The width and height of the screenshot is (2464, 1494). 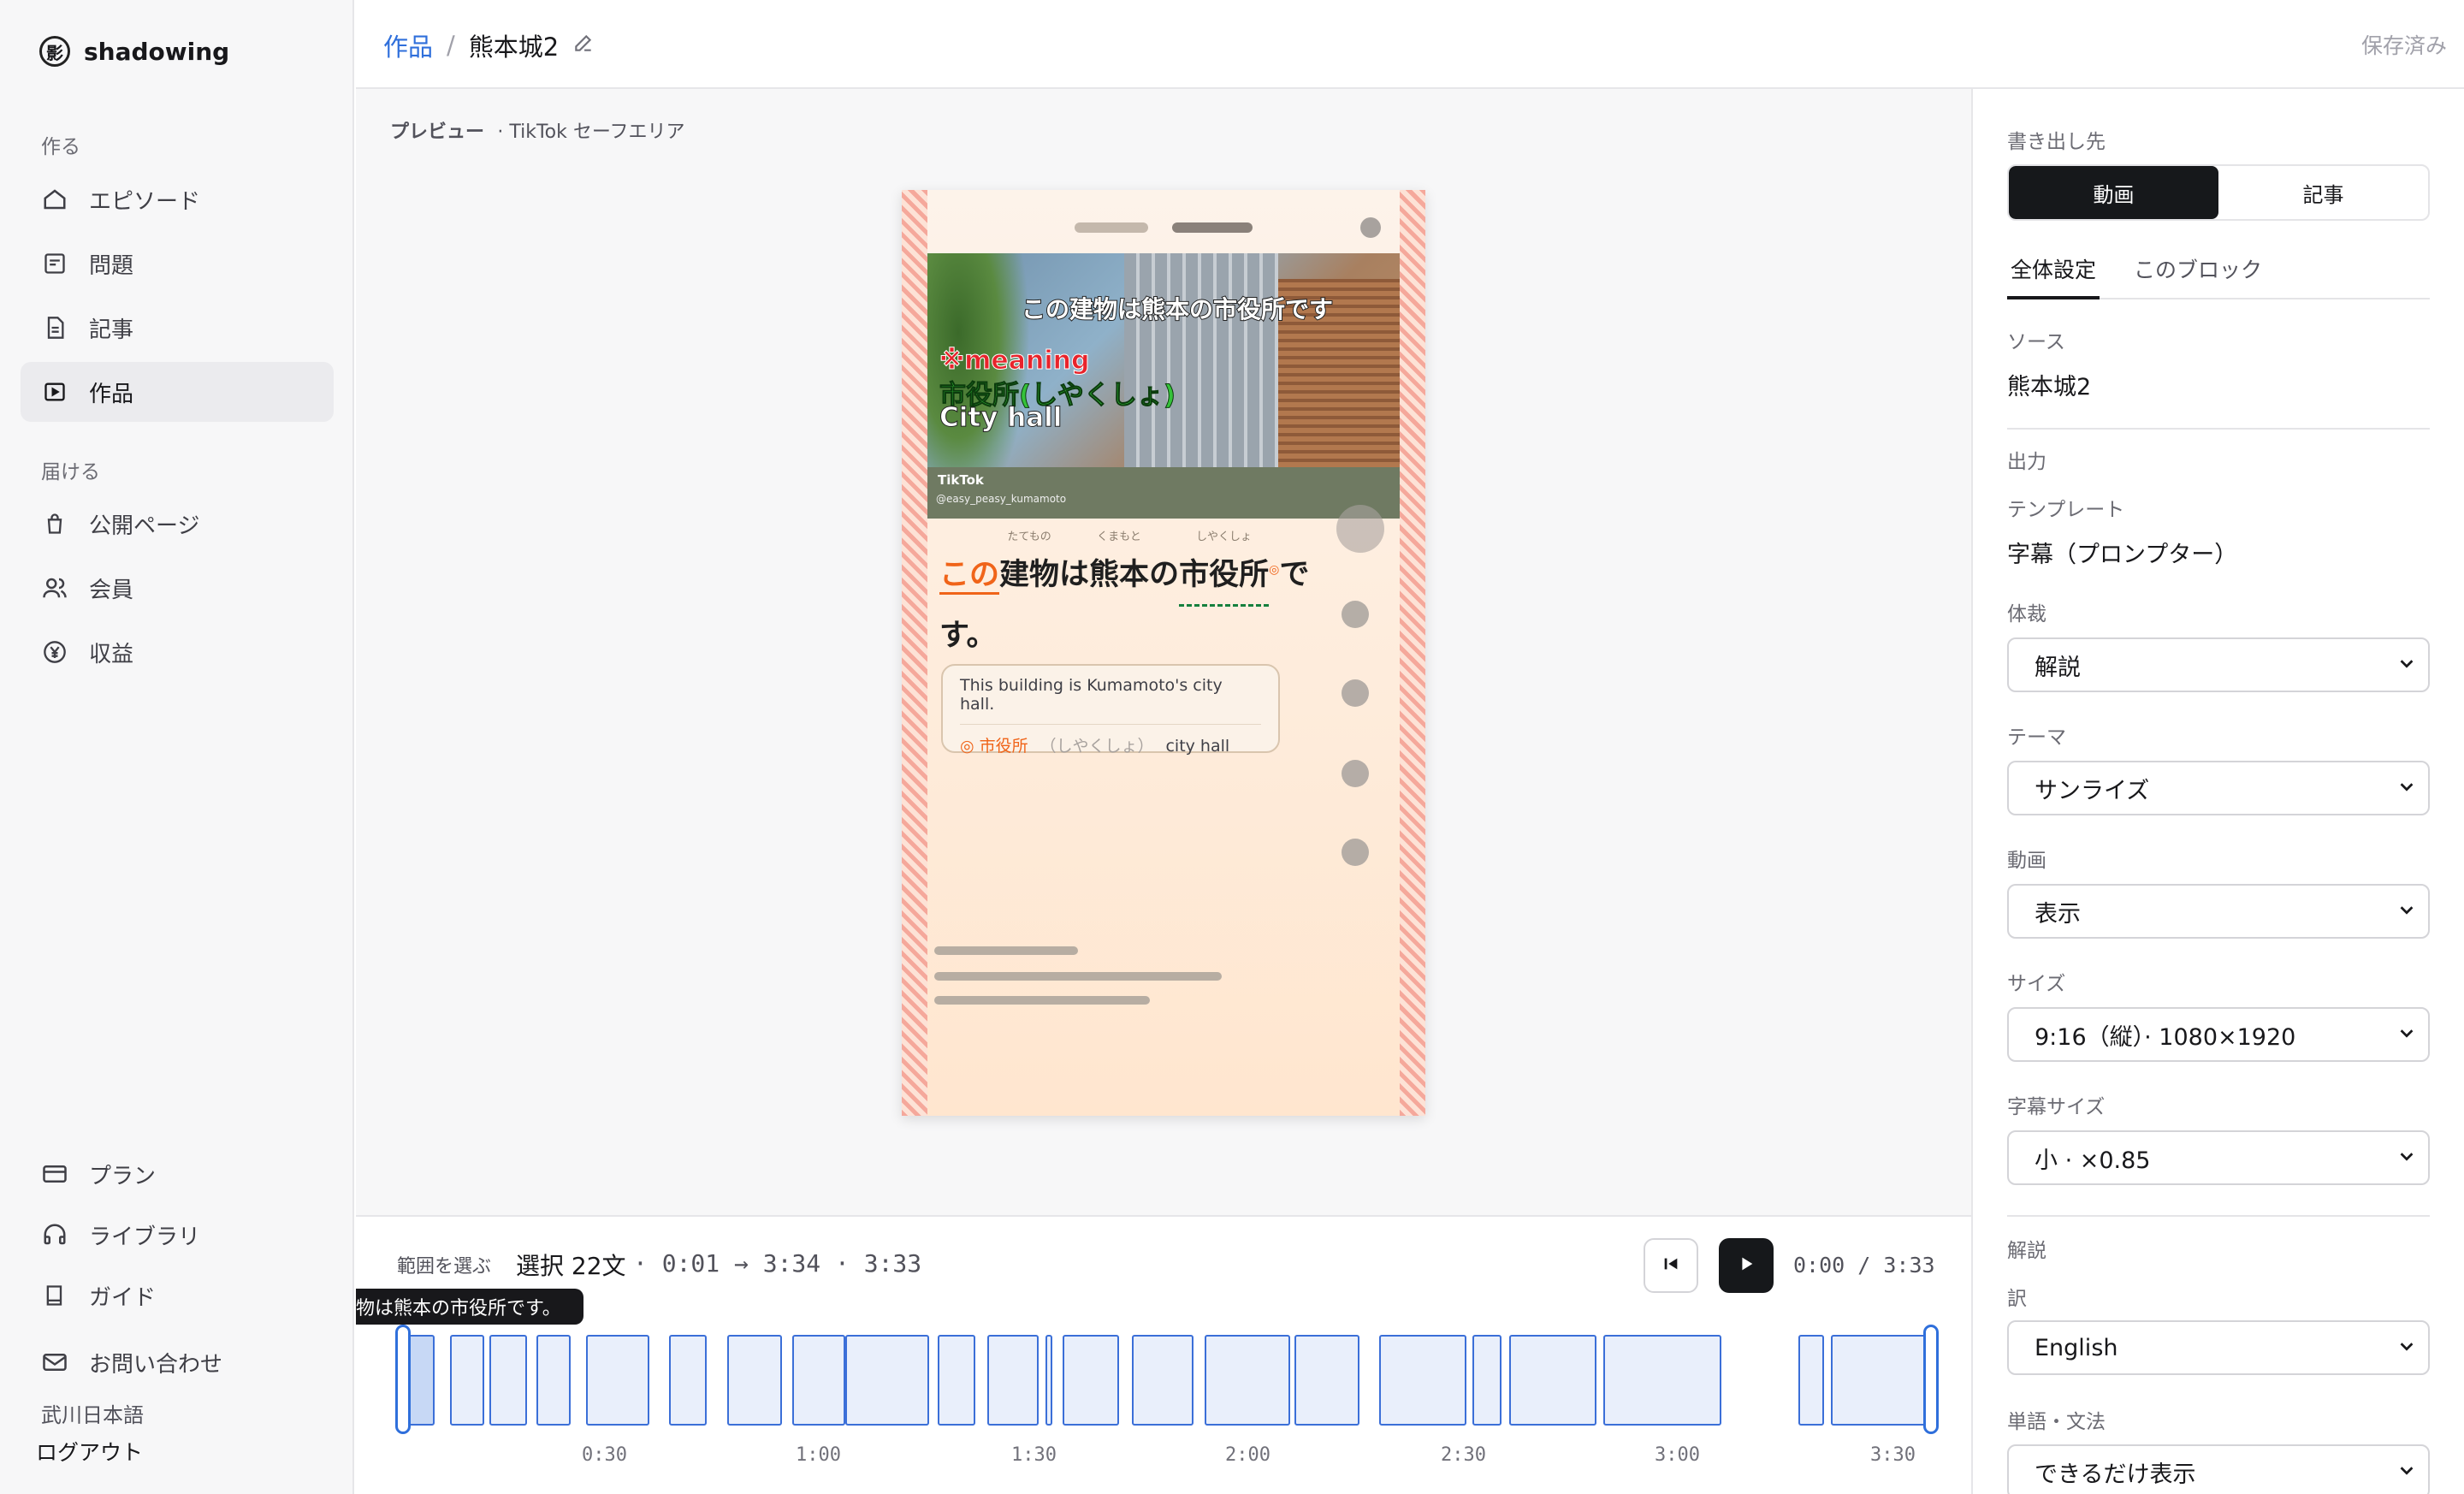 What do you see at coordinates (1931, 1379) in the screenshot?
I see `range-end-handle` at bounding box center [1931, 1379].